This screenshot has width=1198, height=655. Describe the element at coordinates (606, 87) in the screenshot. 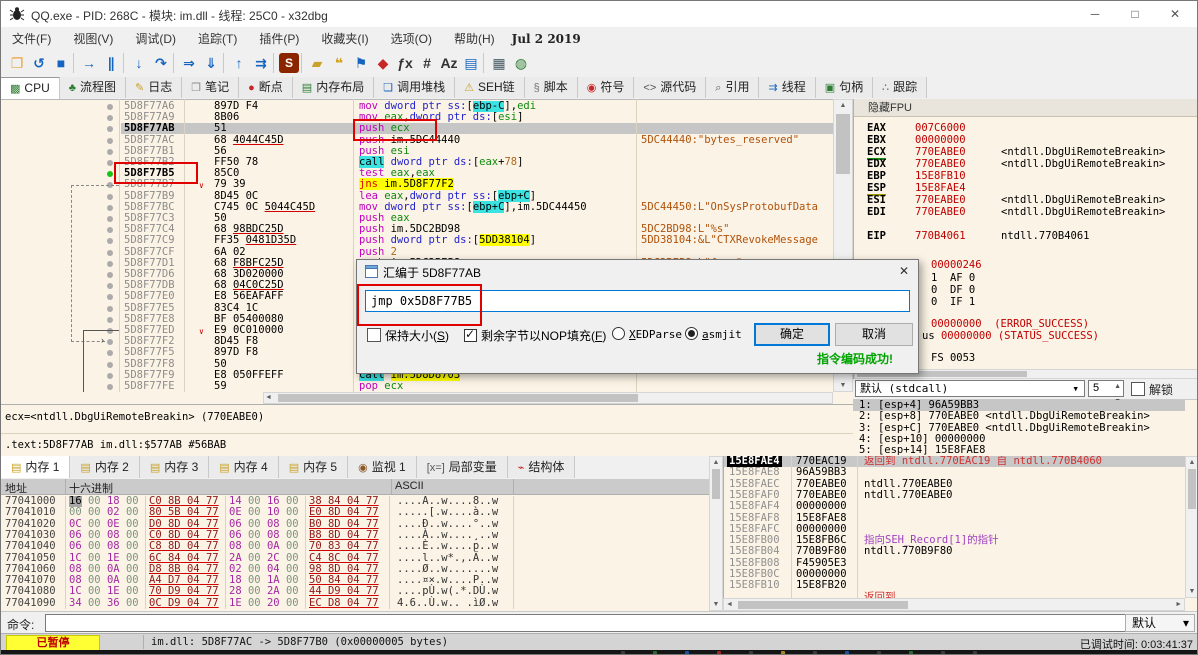

I see `tab-符号: ◉ 符号` at that location.